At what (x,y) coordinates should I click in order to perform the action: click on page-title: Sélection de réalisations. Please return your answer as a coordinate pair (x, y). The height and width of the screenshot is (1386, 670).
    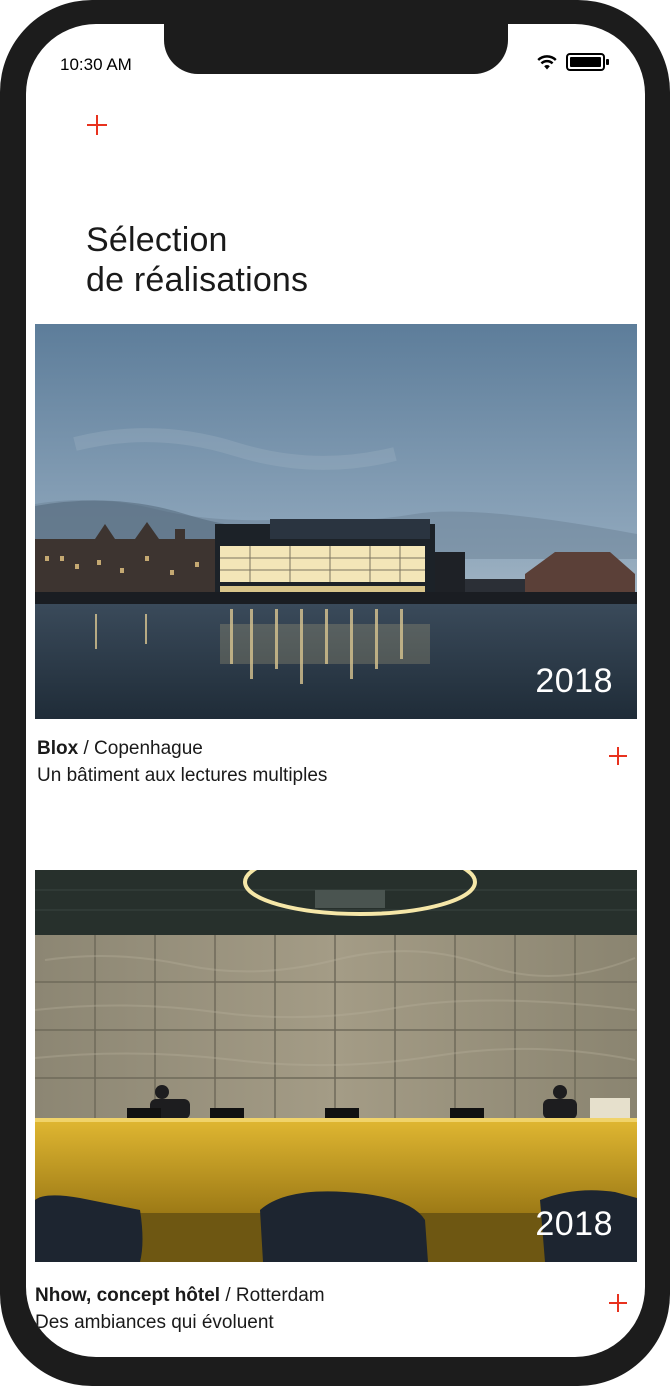
    Looking at the image, I should click on (197, 260).